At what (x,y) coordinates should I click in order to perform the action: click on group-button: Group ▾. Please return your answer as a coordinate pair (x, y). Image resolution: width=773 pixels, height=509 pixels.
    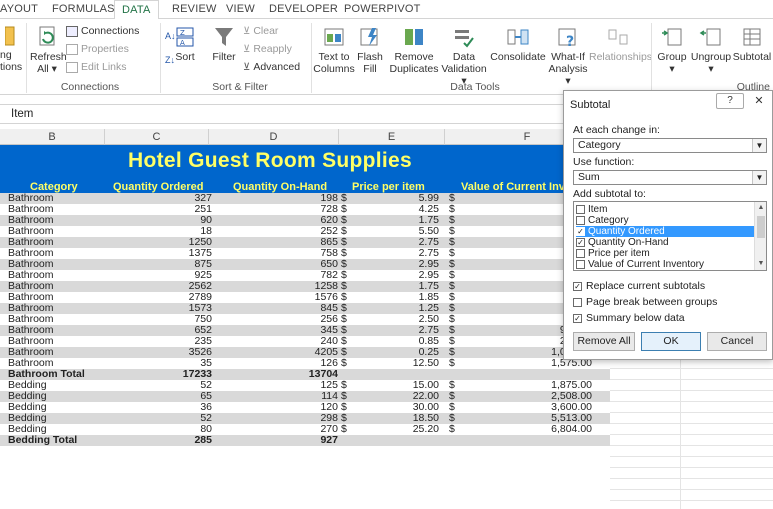
    Looking at the image, I should click on (672, 50).